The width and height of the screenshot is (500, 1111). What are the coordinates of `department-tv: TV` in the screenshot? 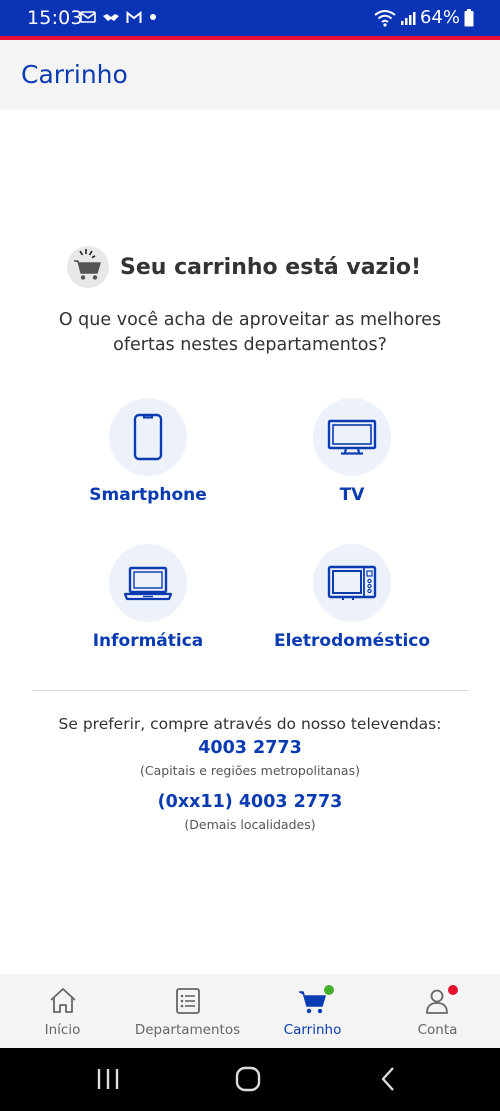 It's located at (352, 451).